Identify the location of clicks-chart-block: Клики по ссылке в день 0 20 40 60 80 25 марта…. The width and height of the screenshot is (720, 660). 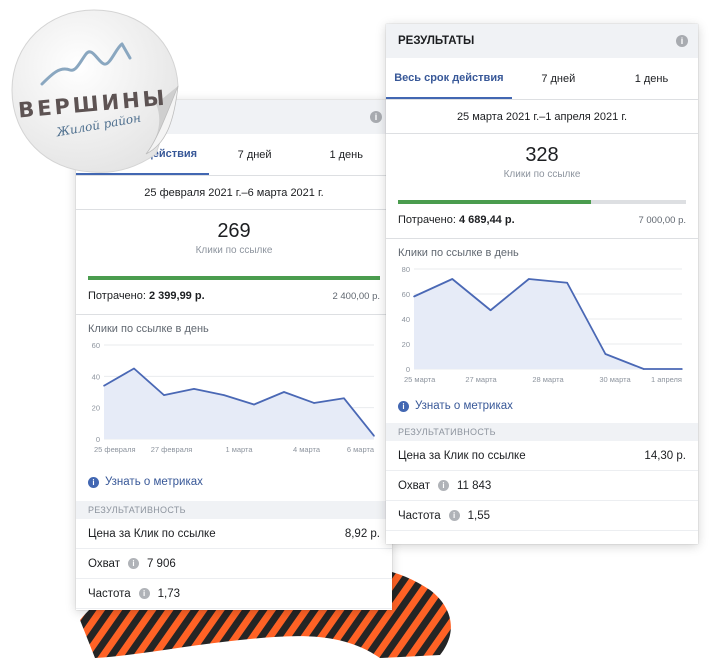
(542, 311).